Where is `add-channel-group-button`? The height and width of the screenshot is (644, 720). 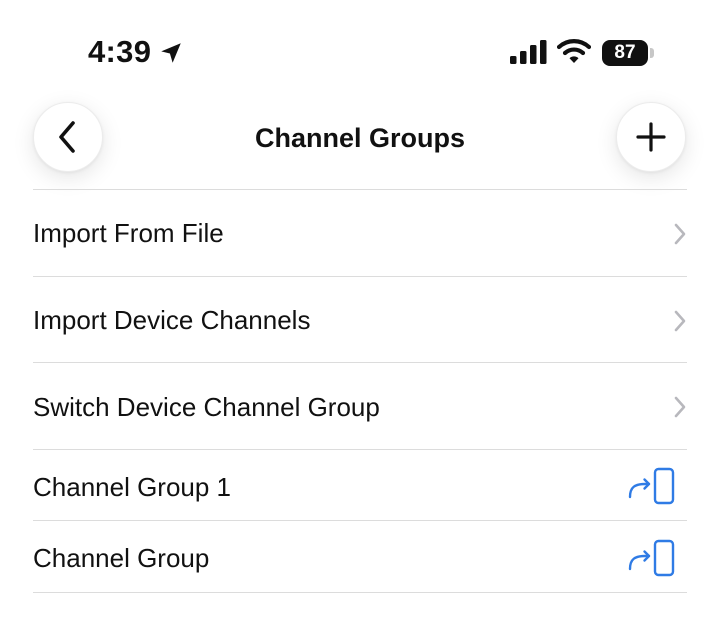
add-channel-group-button is located at coordinates (651, 137).